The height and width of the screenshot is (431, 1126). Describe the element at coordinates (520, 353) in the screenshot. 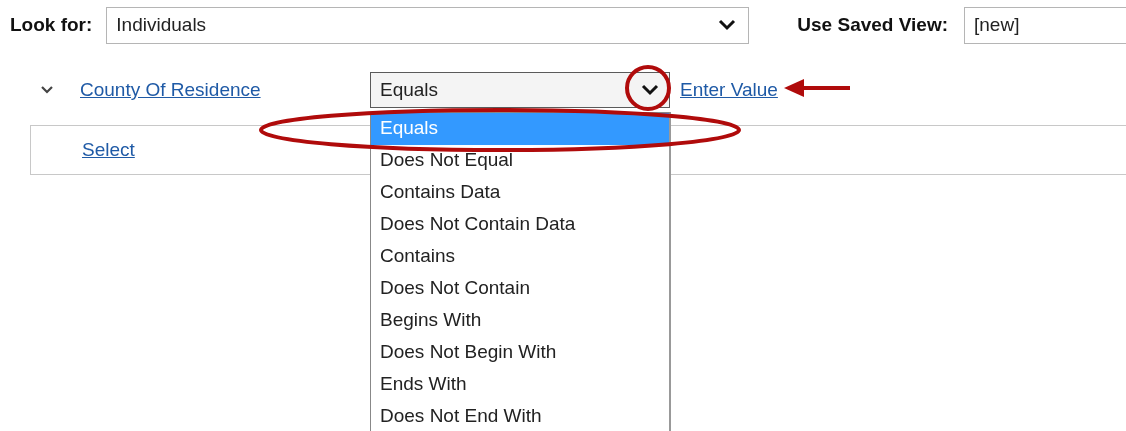

I see `dropdown-option: Does Not Begin With` at that location.